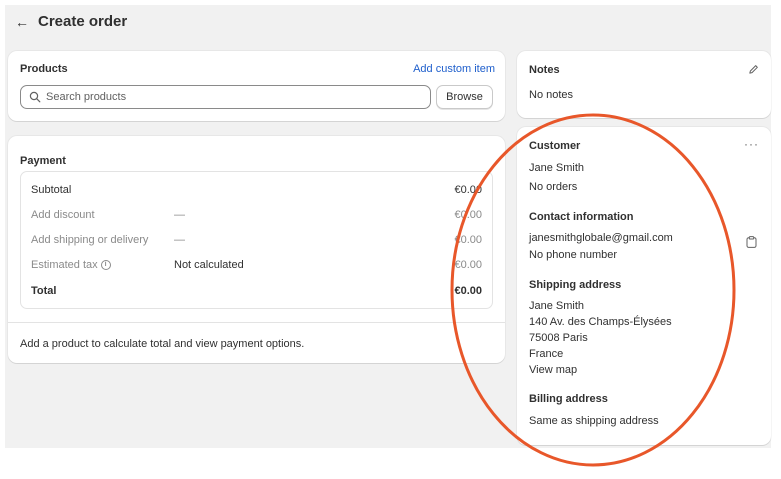 This screenshot has height=479, width=781. What do you see at coordinates (43, 161) in the screenshot?
I see `payment-title: Payment` at bounding box center [43, 161].